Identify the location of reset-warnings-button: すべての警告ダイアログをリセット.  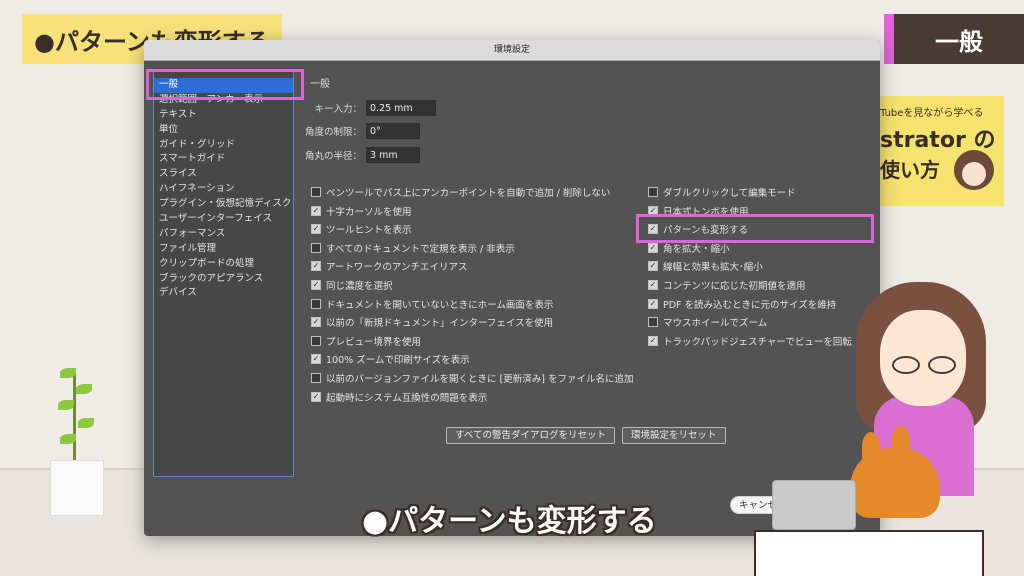
(530, 435).